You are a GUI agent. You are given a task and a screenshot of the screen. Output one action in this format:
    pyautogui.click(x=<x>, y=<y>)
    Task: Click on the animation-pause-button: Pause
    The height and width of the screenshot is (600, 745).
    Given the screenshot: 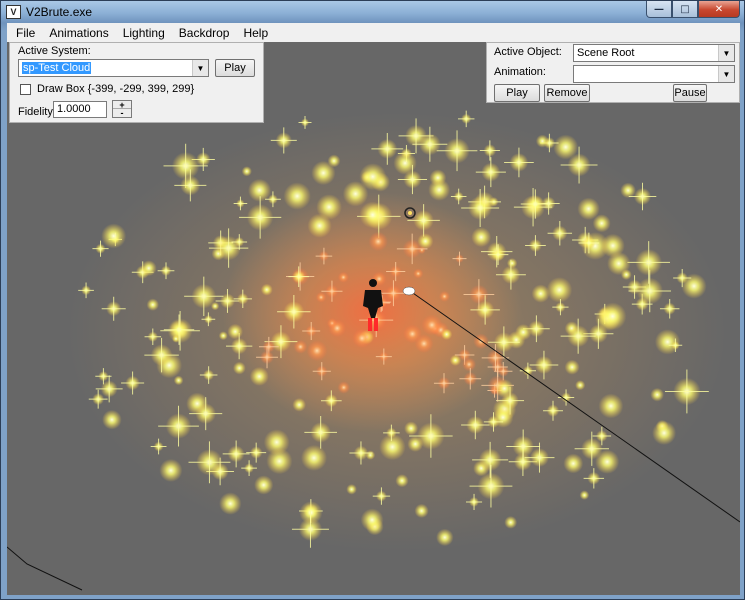 What is the action you would take?
    pyautogui.click(x=690, y=93)
    